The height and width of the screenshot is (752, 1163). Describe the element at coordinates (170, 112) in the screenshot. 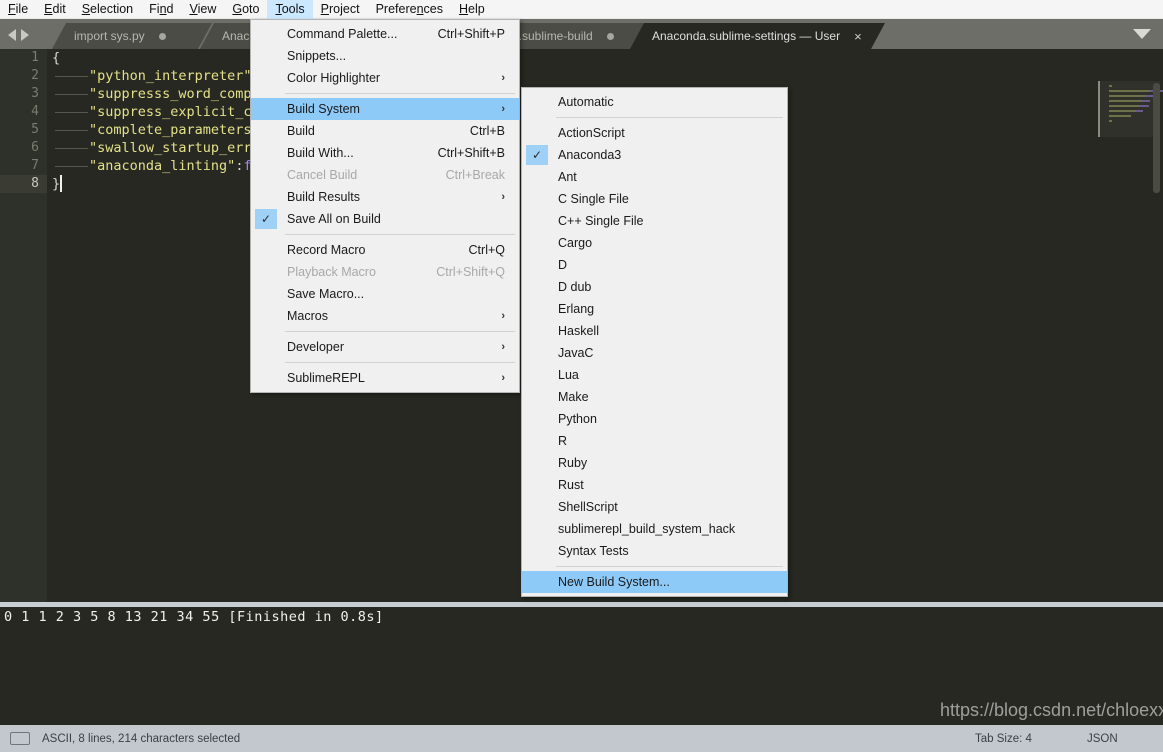

I see `code-token: "suppress_explicit_c` at that location.